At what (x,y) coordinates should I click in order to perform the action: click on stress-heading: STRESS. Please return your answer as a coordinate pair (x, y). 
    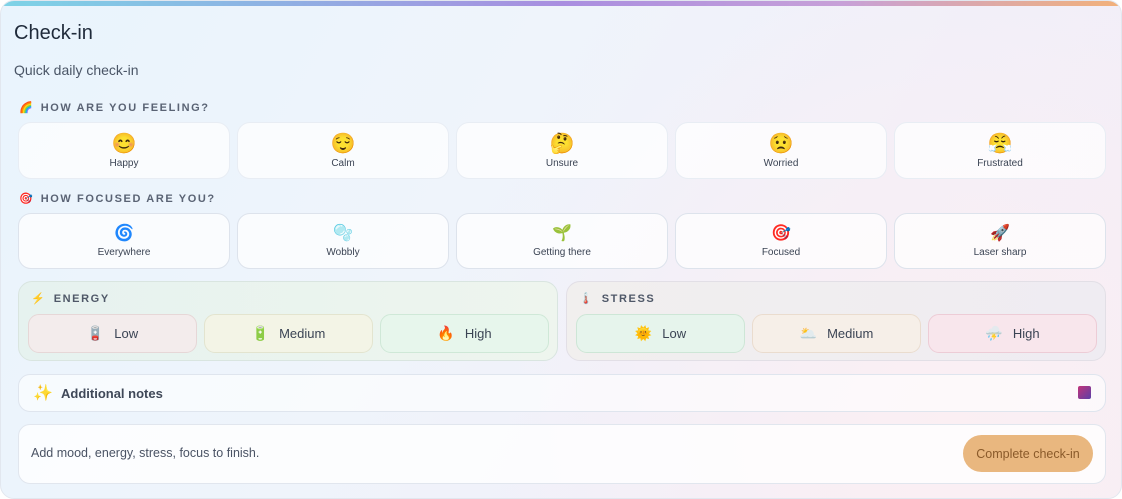
    Looking at the image, I should click on (628, 298).